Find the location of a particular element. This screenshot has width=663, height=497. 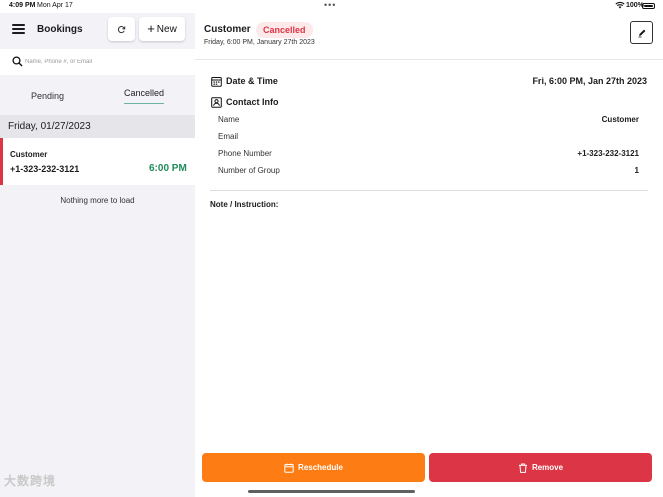

trash-icon is located at coordinates (523, 468).